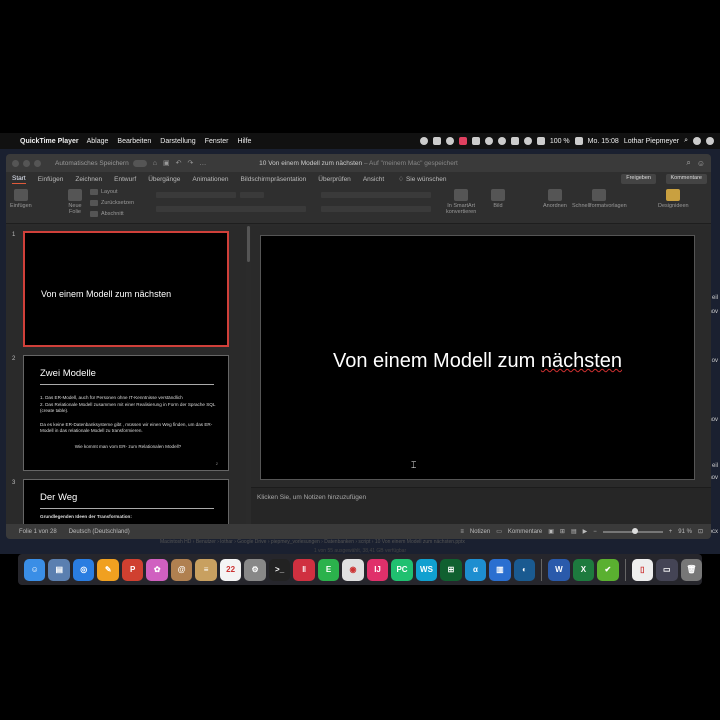 The width and height of the screenshot is (720, 720). Describe the element at coordinates (126, 289) in the screenshot. I see `slide-thumbnail-1: Von einem Modell zum nächsten` at that location.